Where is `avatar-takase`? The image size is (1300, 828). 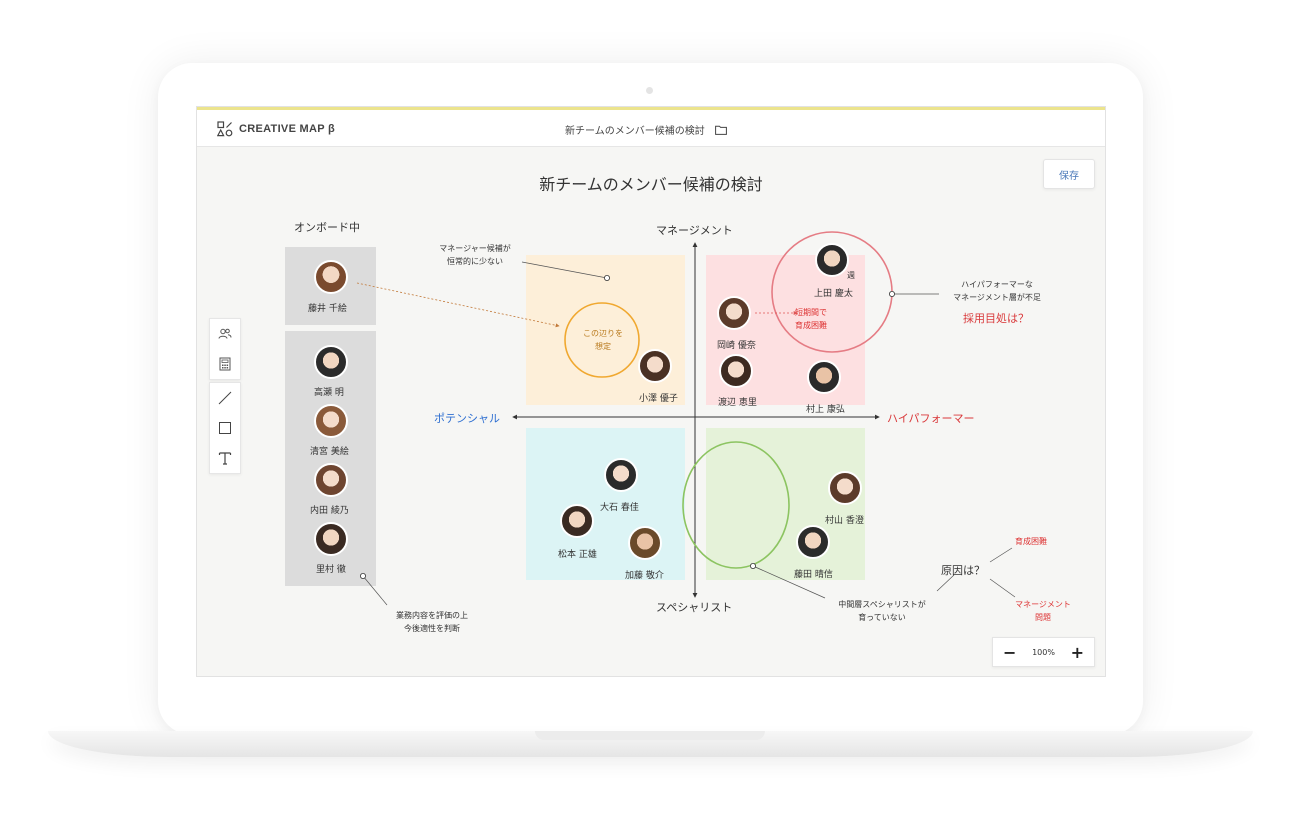
avatar-takase is located at coordinates (331, 362).